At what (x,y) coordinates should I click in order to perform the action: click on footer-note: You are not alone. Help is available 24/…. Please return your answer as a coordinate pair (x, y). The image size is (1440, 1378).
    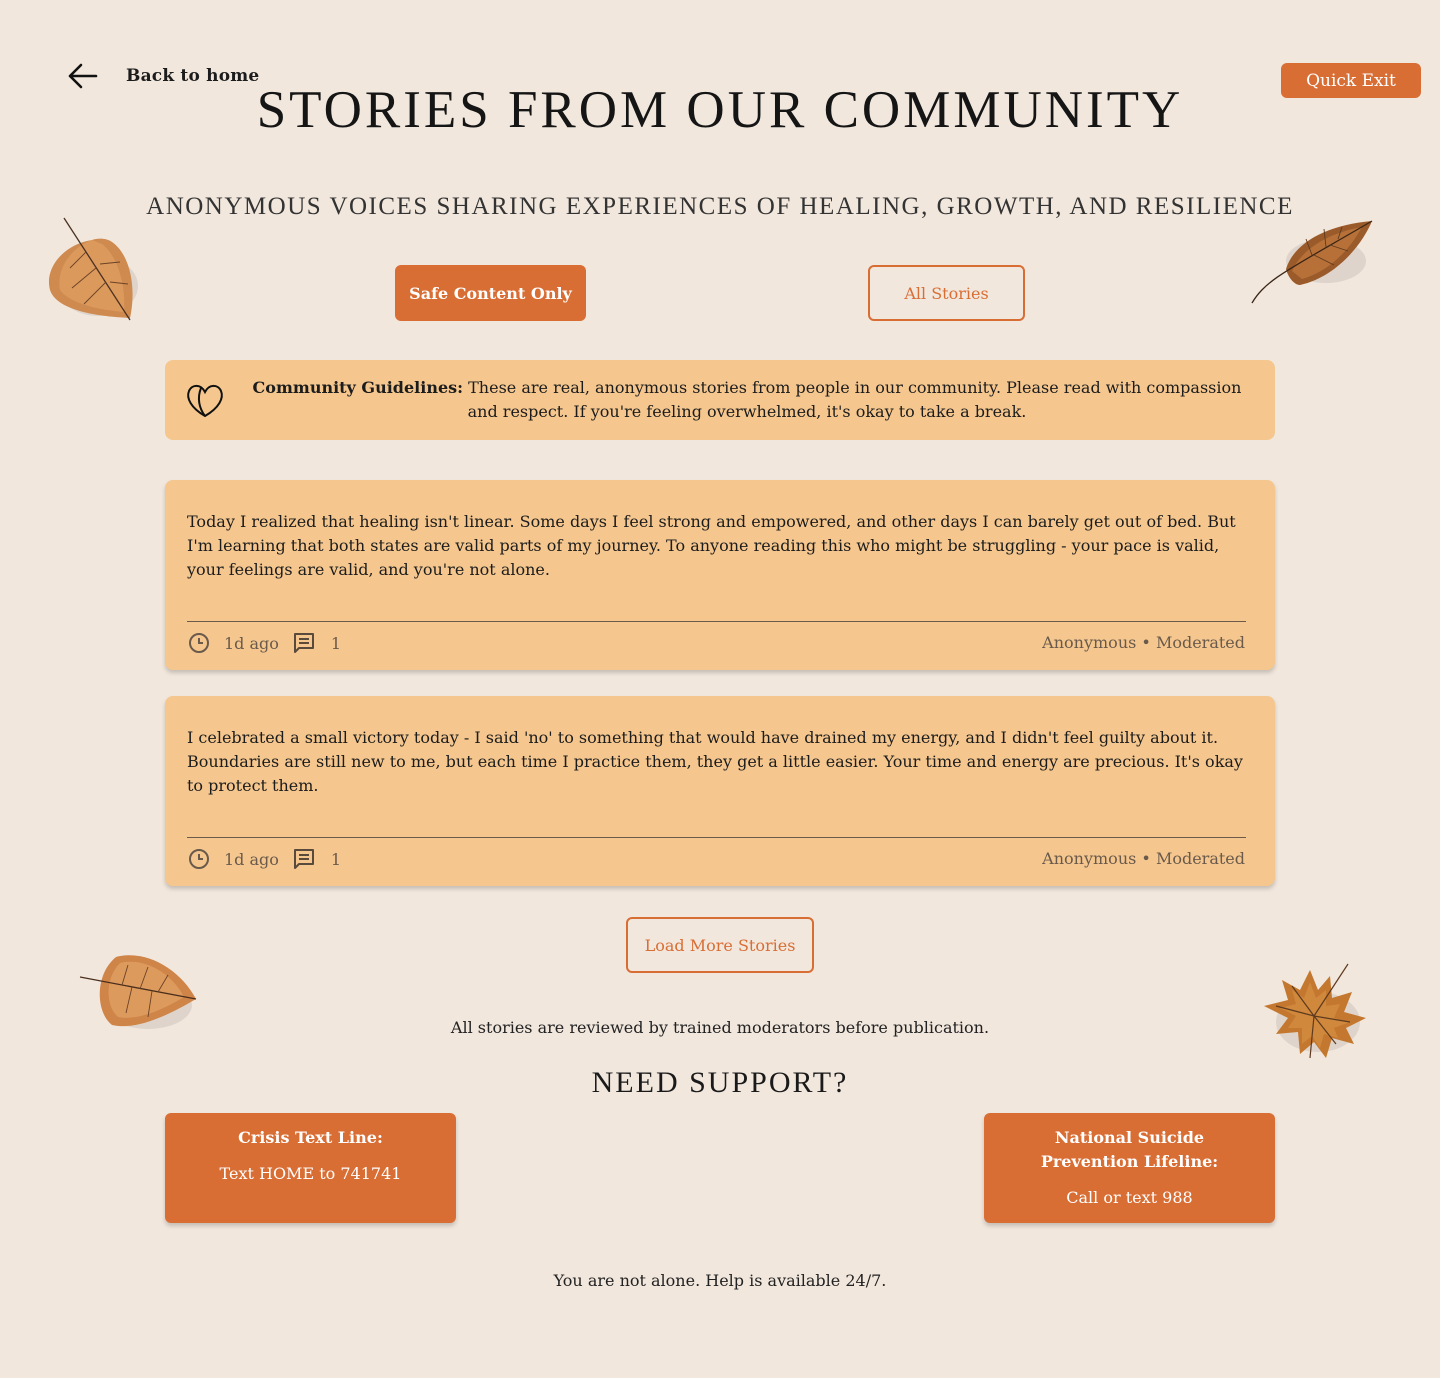
    Looking at the image, I should click on (720, 1280).